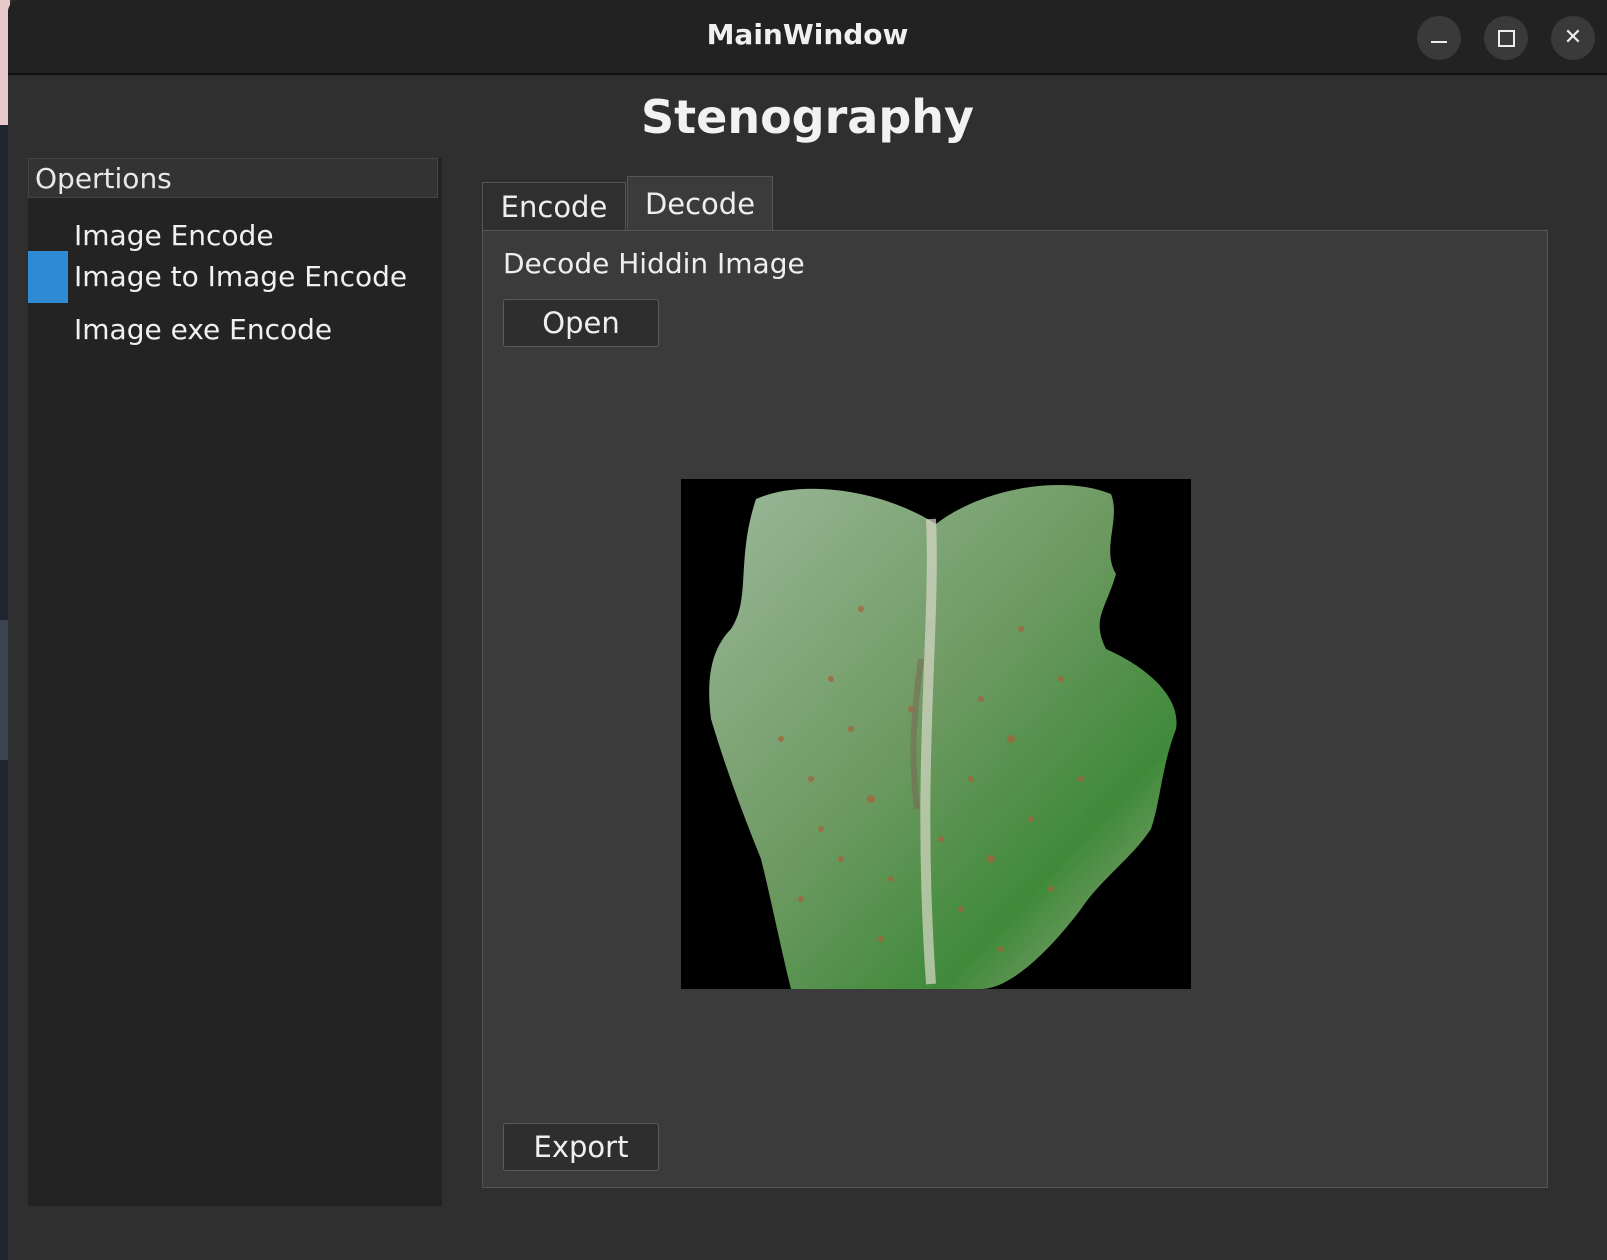 This screenshot has height=1260, width=1607. What do you see at coordinates (700, 203) in the screenshot?
I see `tab-decode: Decode` at bounding box center [700, 203].